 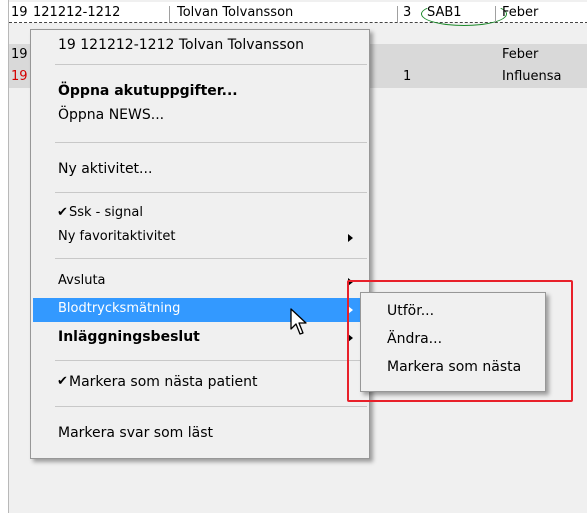 What do you see at coordinates (532, 76) in the screenshot?
I see `diagnosis-value: Influensa` at bounding box center [532, 76].